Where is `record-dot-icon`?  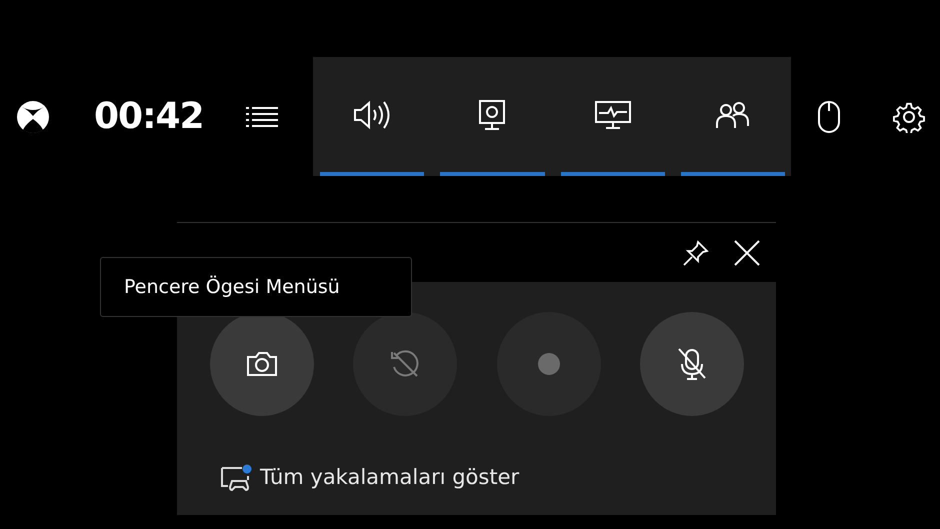 record-dot-icon is located at coordinates (549, 364).